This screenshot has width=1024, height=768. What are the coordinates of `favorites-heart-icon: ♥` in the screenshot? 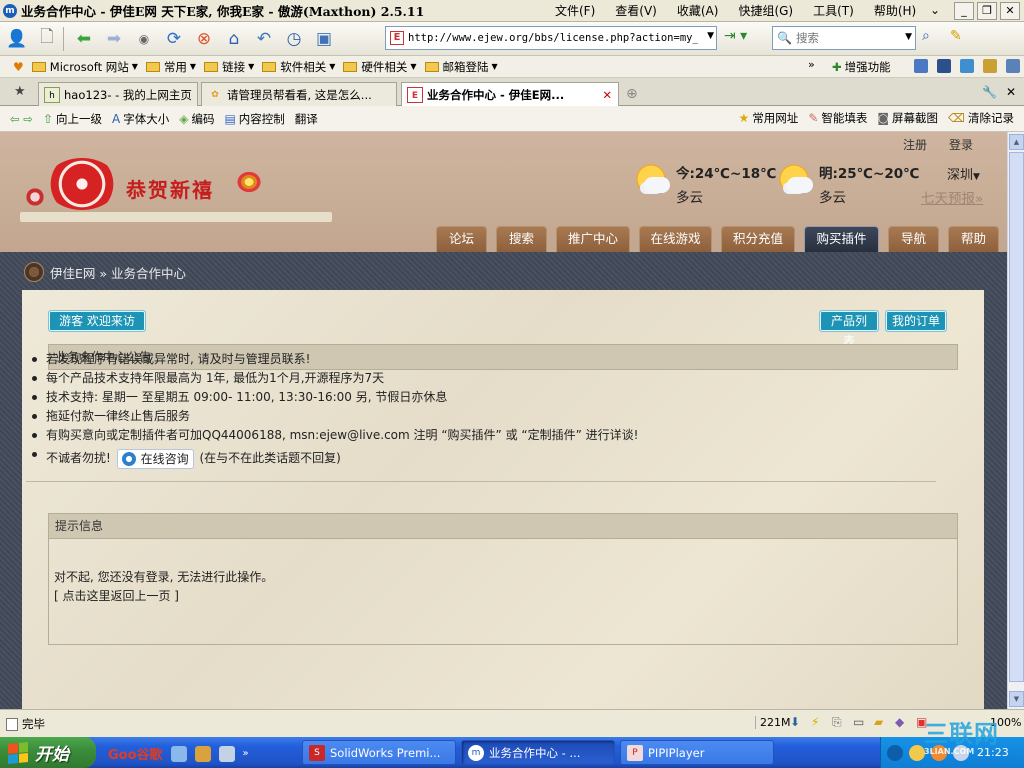 It's located at (18, 67).